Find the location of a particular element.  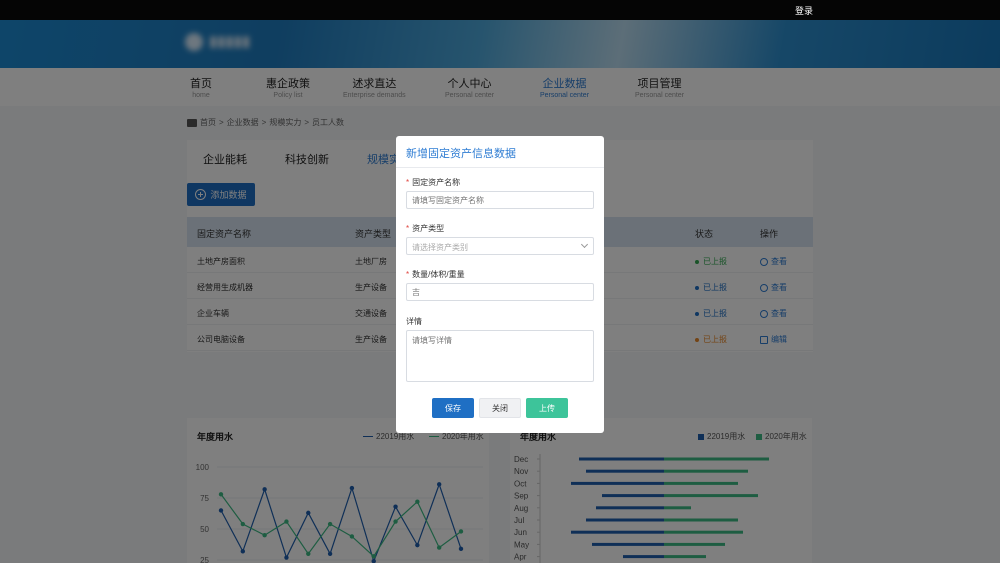

top-bar: 登录 is located at coordinates (500, 10).